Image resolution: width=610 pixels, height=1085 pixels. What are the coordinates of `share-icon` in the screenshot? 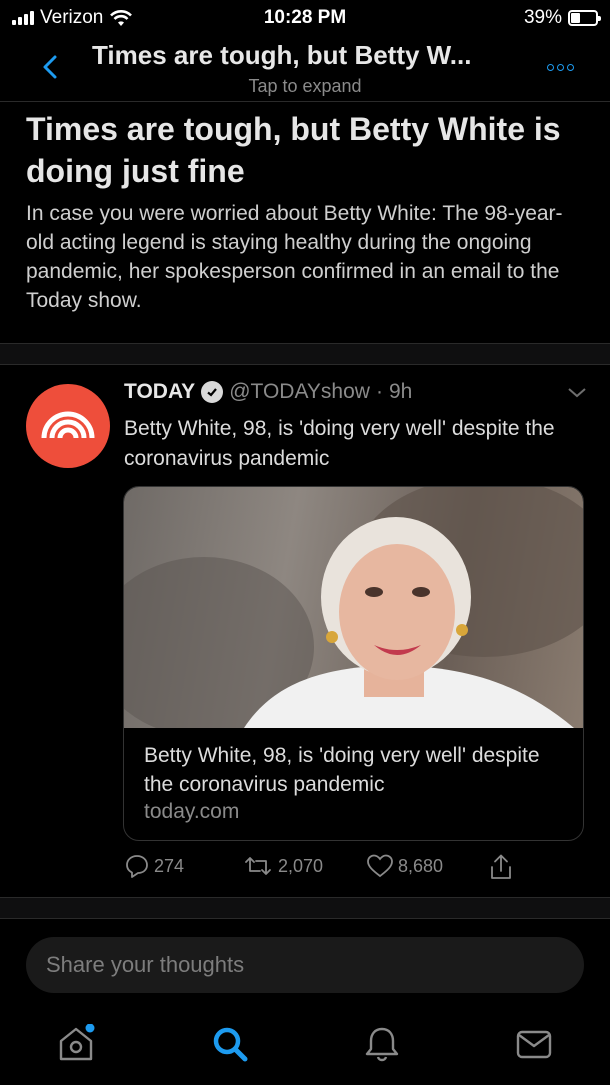 It's located at (501, 866).